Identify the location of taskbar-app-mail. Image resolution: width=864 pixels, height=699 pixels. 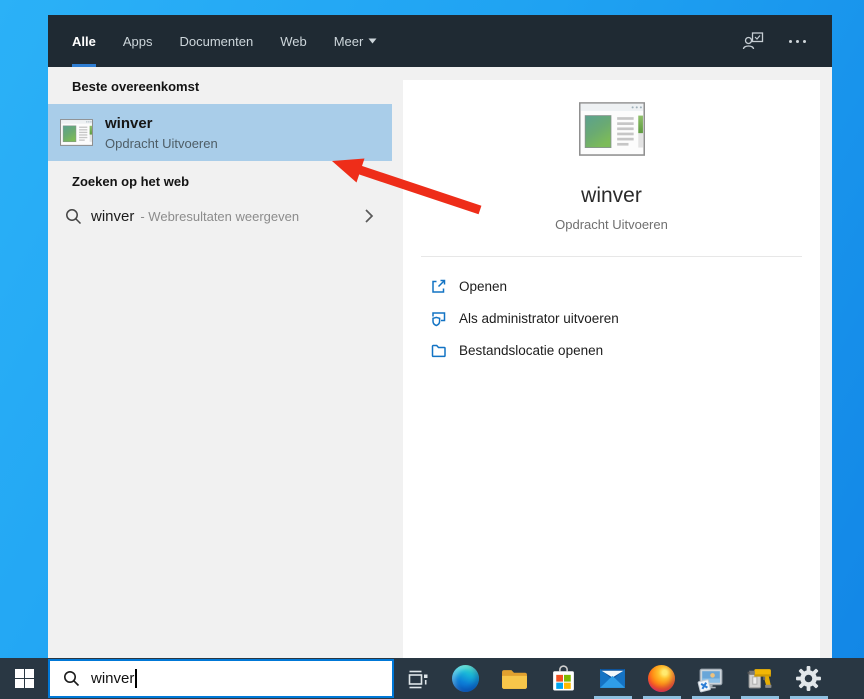
(612, 678).